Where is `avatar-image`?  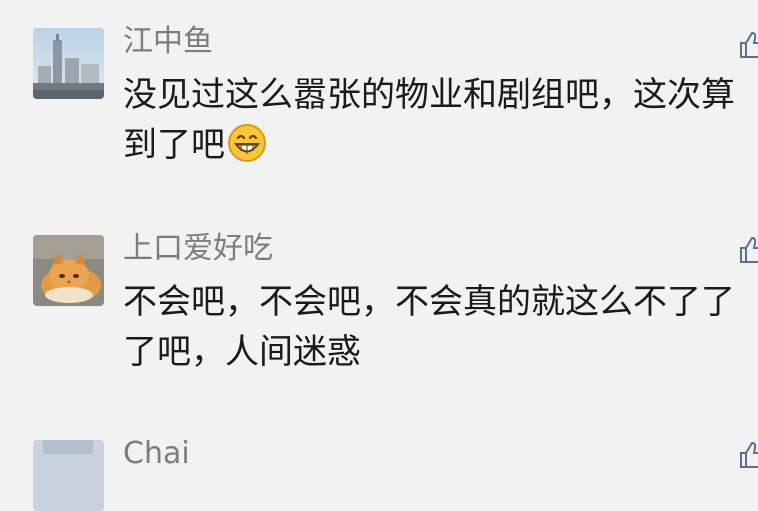
avatar-image is located at coordinates (68, 475).